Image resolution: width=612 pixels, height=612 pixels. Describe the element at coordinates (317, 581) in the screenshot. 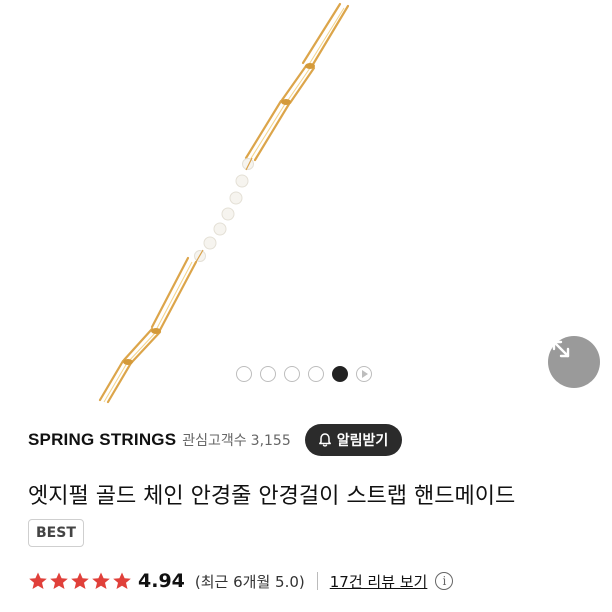

I see `divider` at that location.